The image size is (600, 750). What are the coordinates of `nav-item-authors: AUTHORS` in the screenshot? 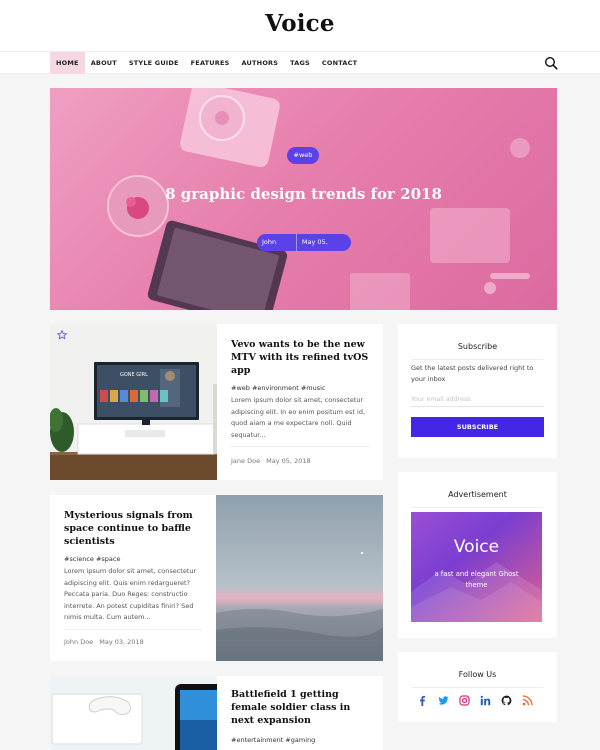 It's located at (260, 63).